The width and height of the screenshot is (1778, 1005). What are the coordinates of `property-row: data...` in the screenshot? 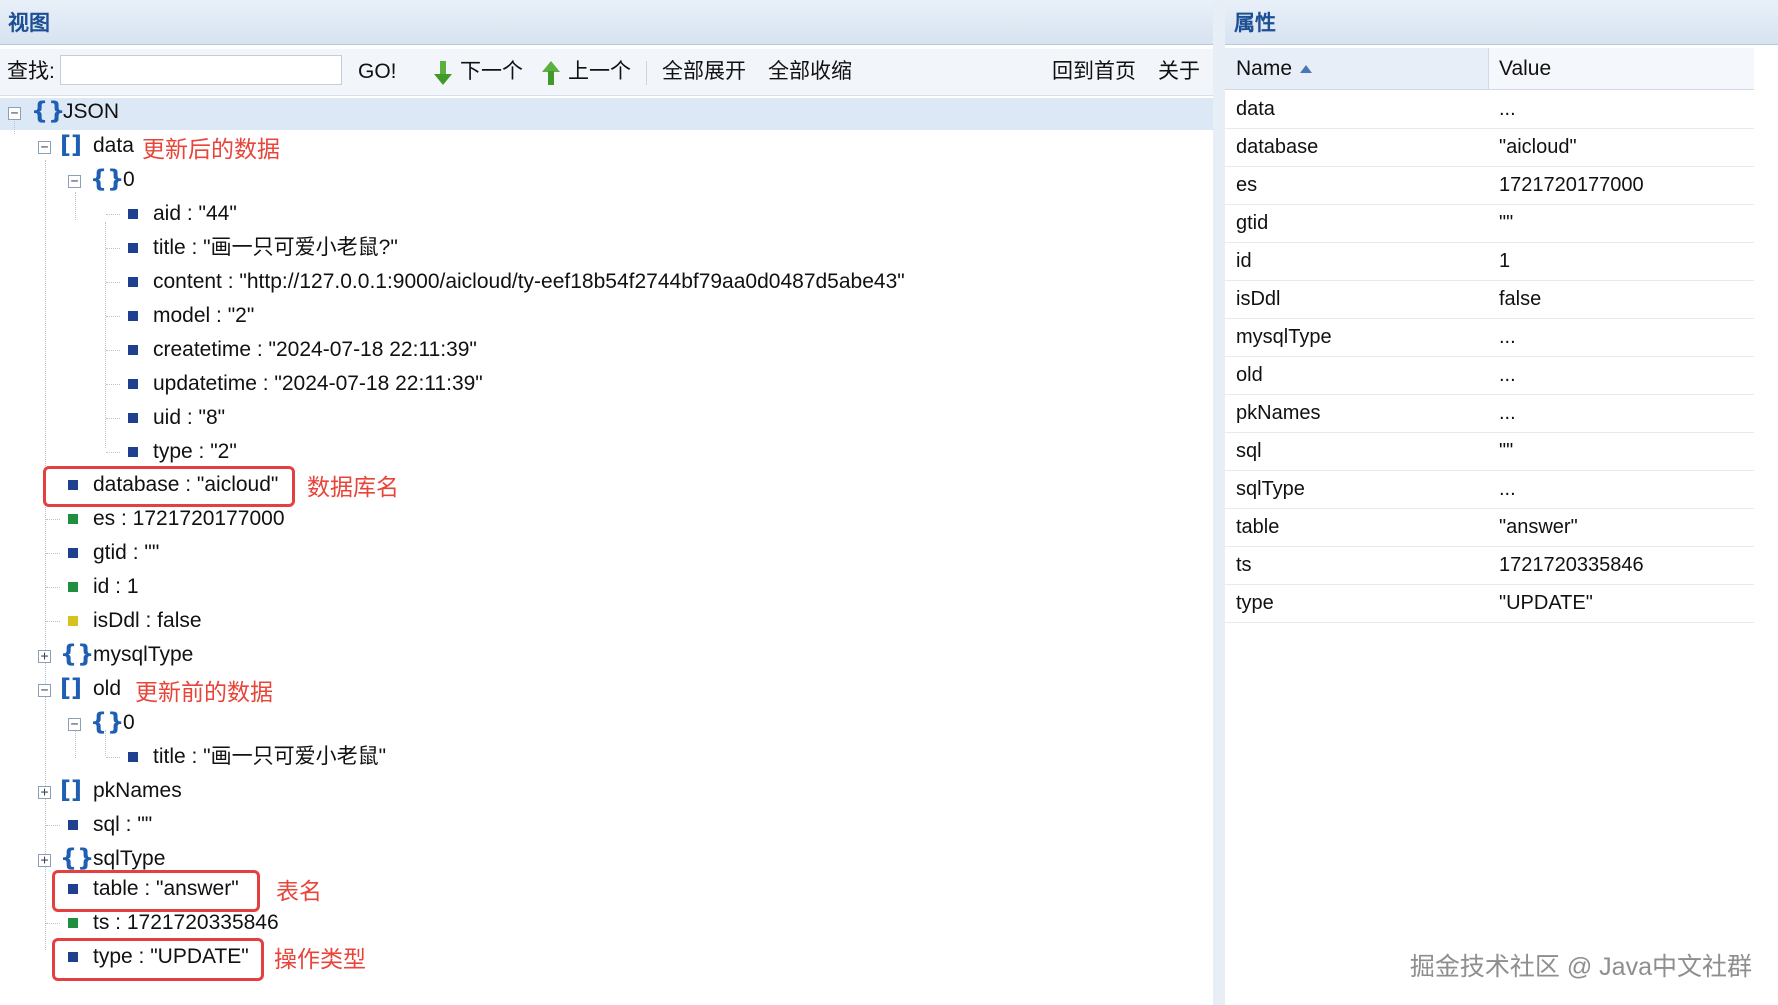 It's located at (1489, 110).